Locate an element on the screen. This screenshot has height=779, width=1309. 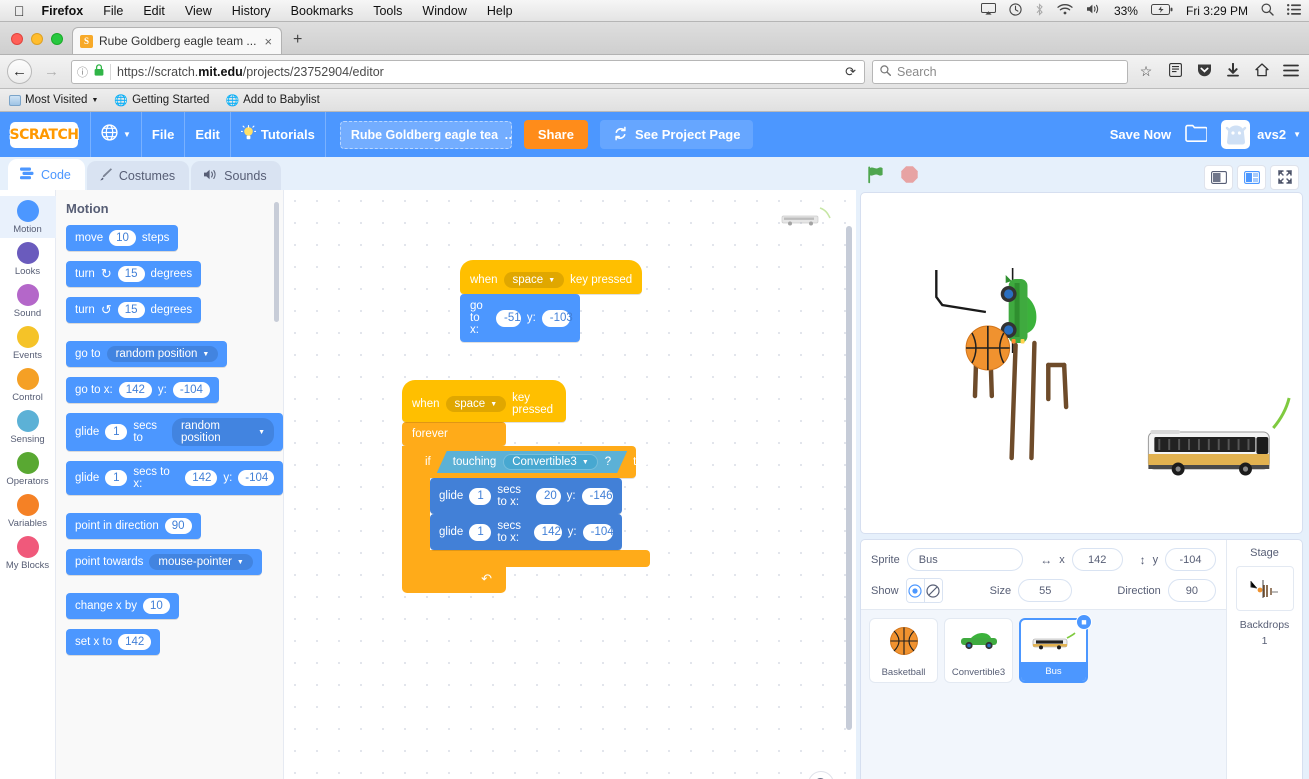
my-stuff-folder-icon is located at coordinates (1197, 134).